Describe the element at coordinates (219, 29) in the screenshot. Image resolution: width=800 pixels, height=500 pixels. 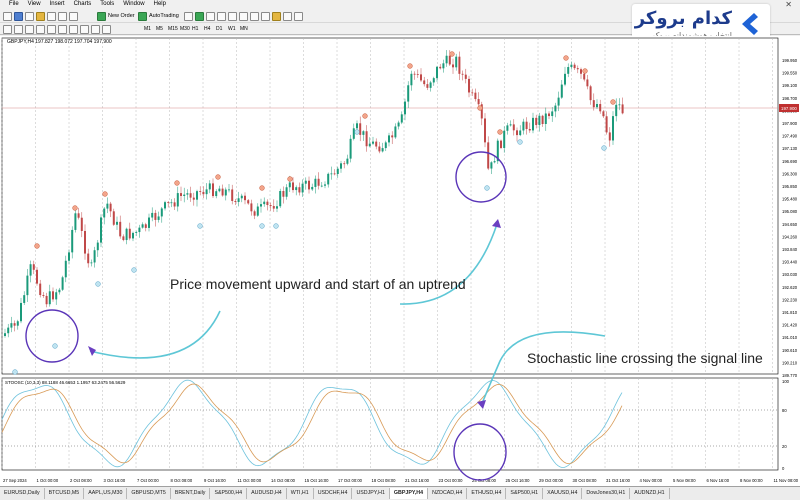
I see `timeframe-d1: D1` at that location.